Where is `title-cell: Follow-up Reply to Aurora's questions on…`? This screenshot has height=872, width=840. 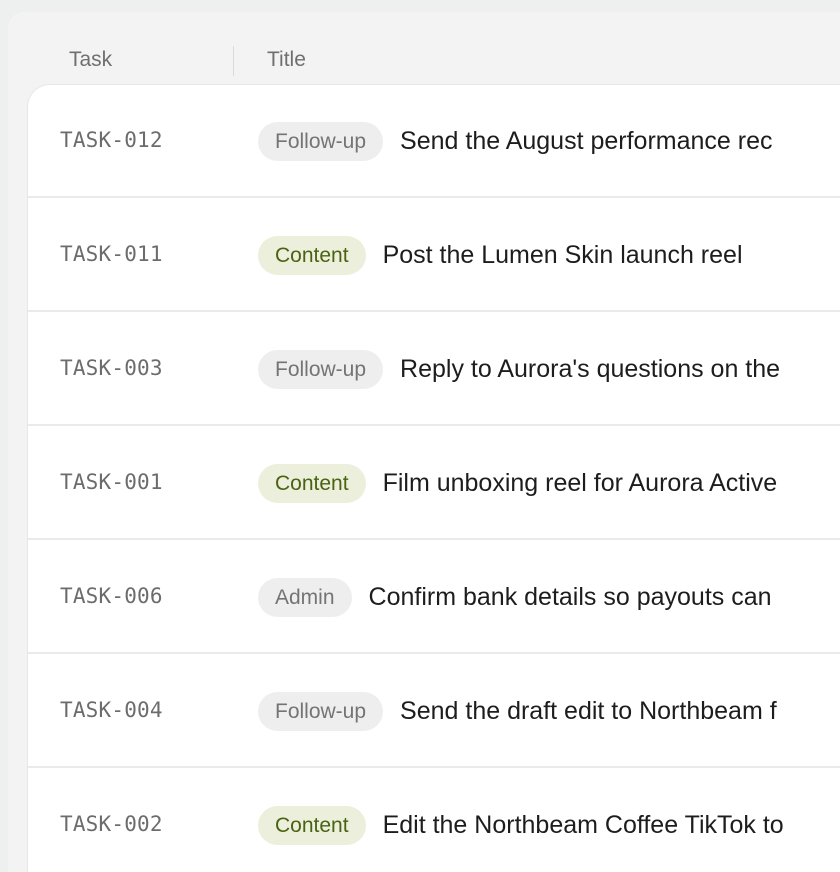 title-cell: Follow-up Reply to Aurora's questions on… is located at coordinates (519, 369).